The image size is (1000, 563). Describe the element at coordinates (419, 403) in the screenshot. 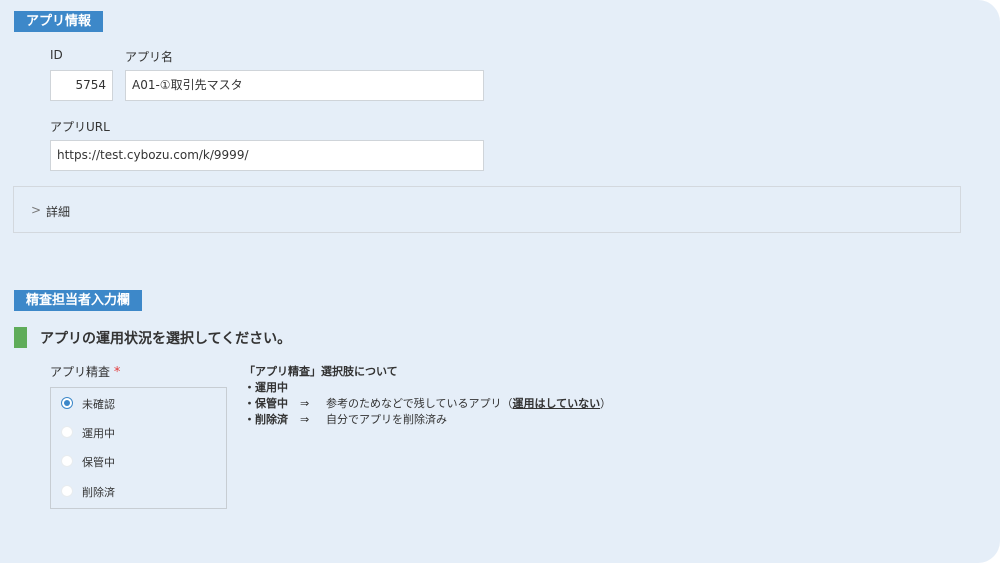

I see `note-item-desc: 参考のためなどで残しているアプリ（` at that location.